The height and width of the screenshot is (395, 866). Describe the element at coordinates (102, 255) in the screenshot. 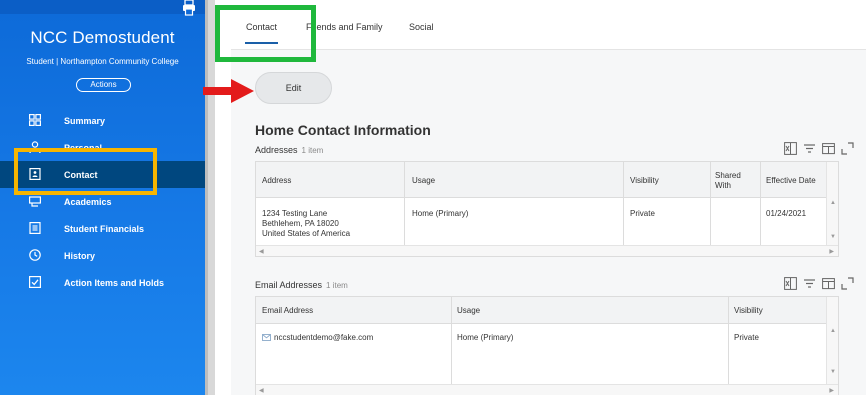

I see `sidebar-item-history: History` at that location.